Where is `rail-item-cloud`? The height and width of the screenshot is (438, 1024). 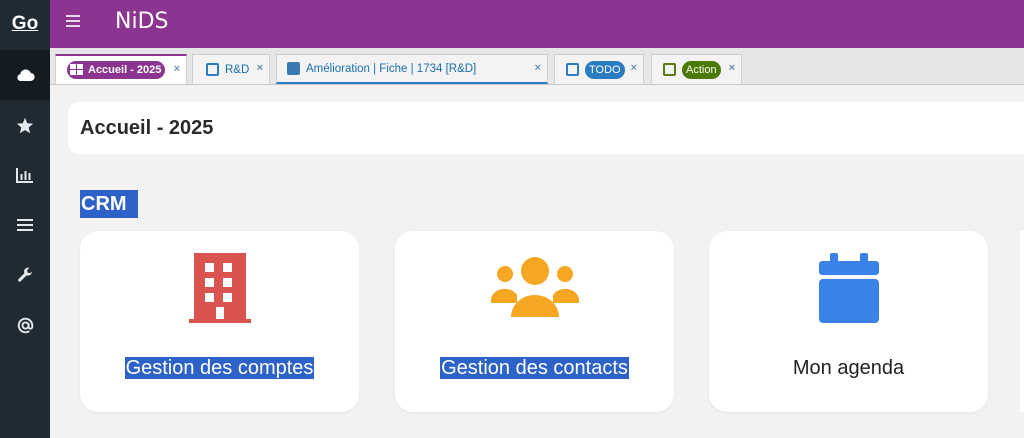 rail-item-cloud is located at coordinates (25, 75).